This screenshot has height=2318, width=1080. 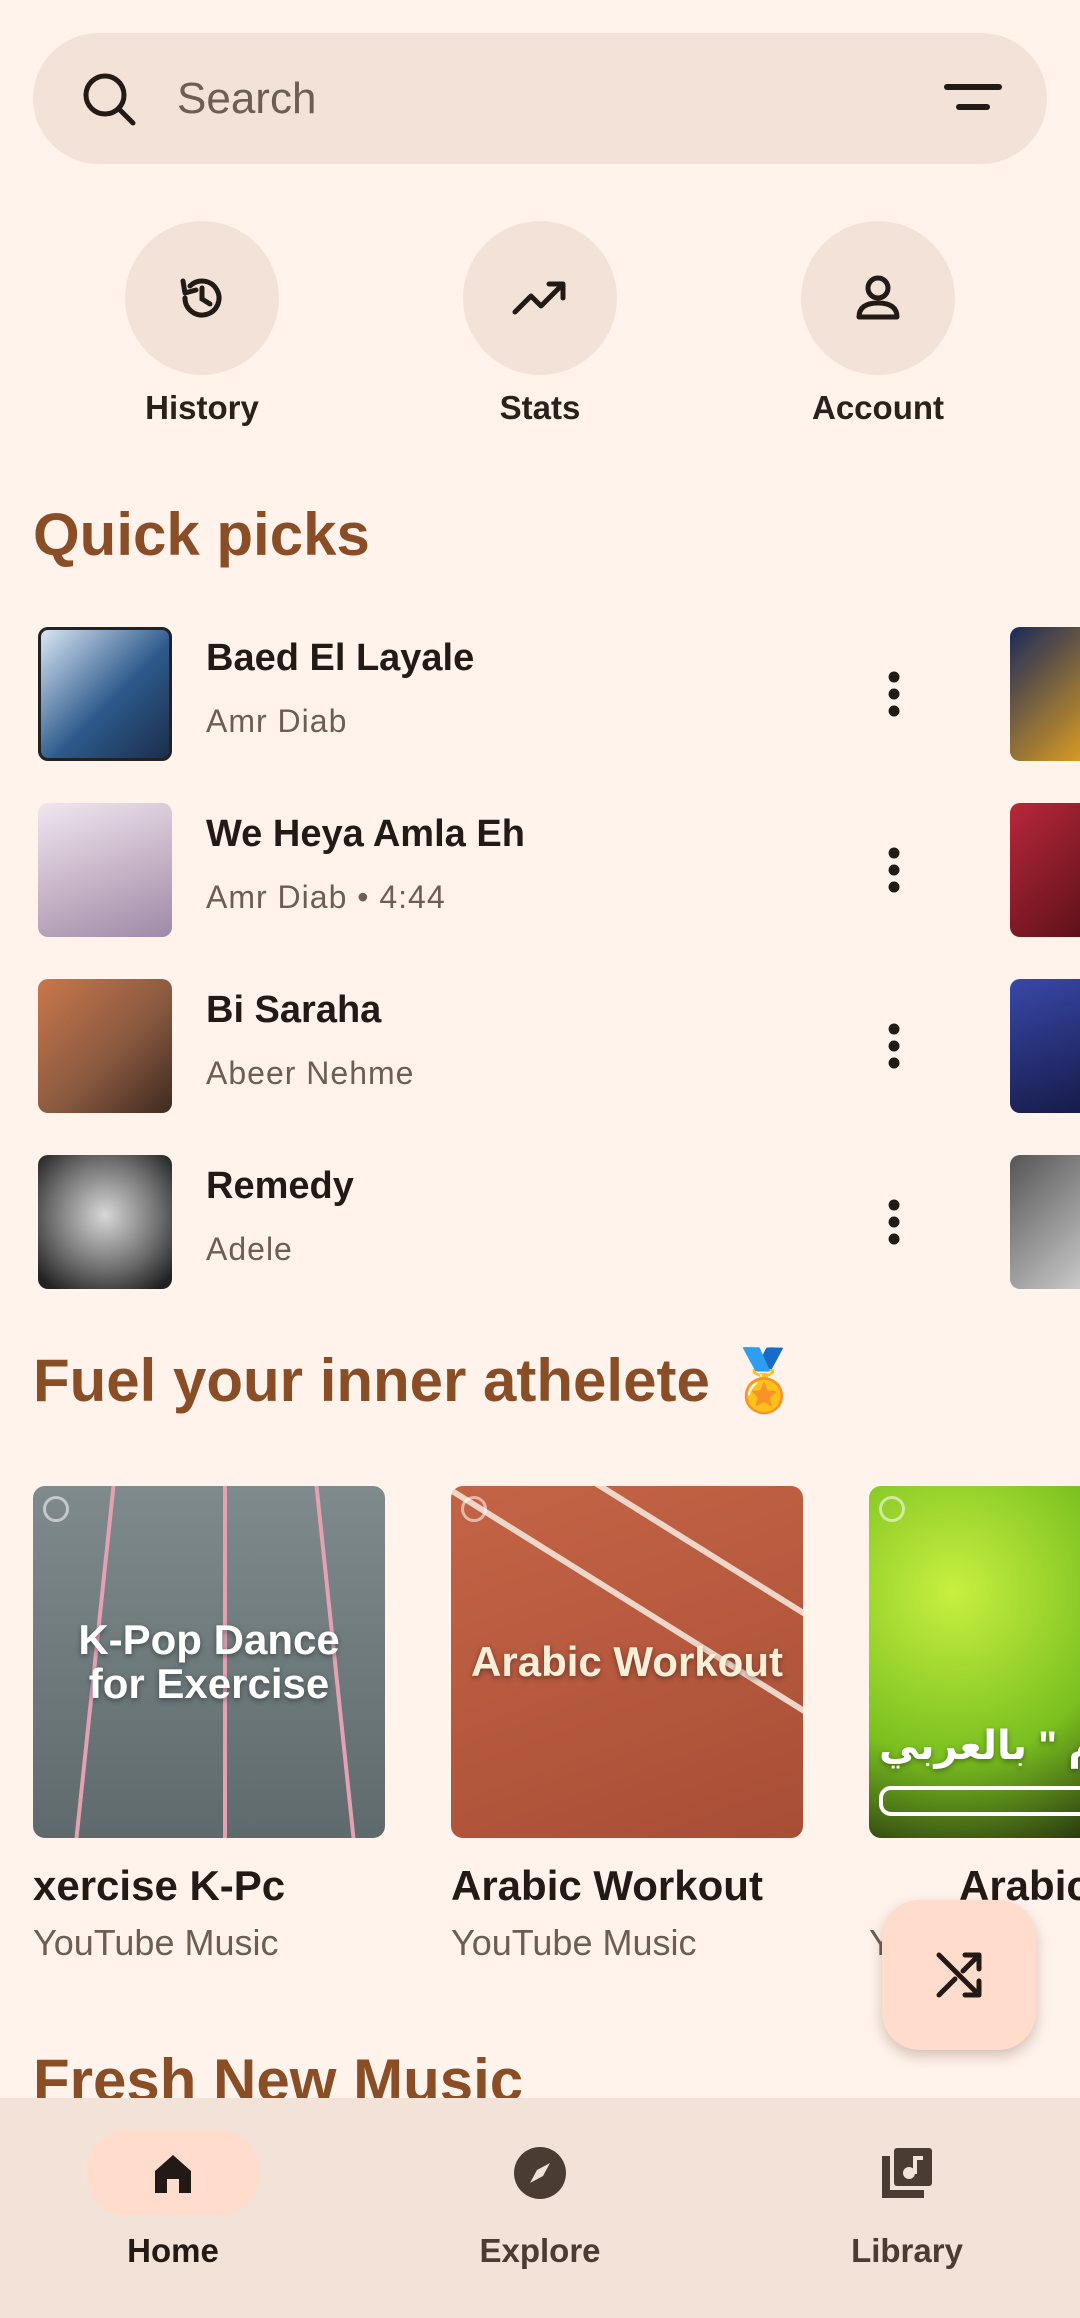 I want to click on search-placeholder: Search, so click(x=247, y=98).